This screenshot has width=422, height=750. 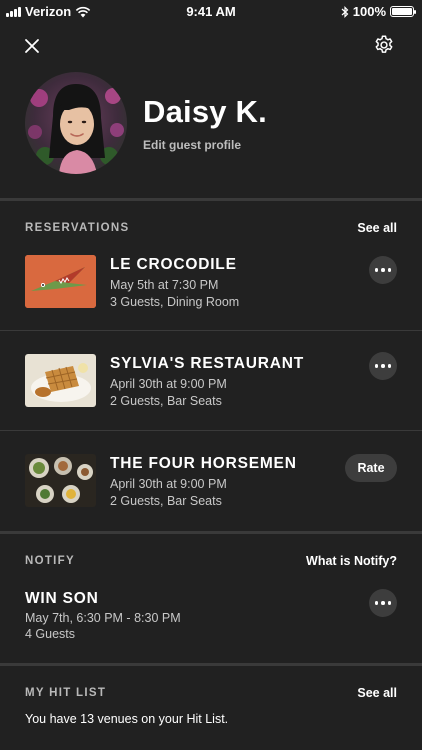 I want to click on reservation-guests: 3 Guests, Dining Room, so click(x=175, y=302).